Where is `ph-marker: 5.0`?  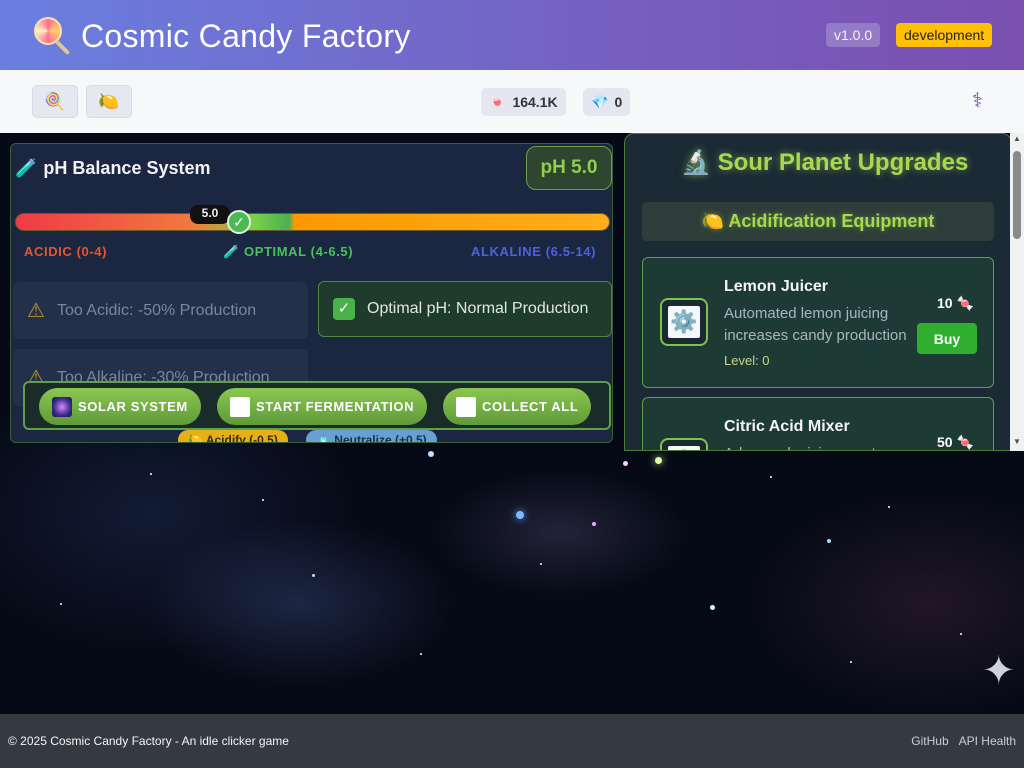
ph-marker: 5.0 is located at coordinates (210, 214).